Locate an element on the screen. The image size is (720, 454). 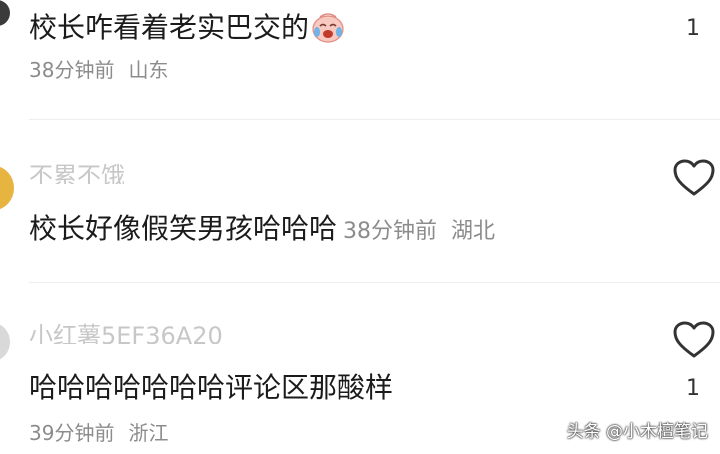
comment-text: 校长好像假笑男孩哈哈哈 38分钟前 湖北 is located at coordinates (262, 230).